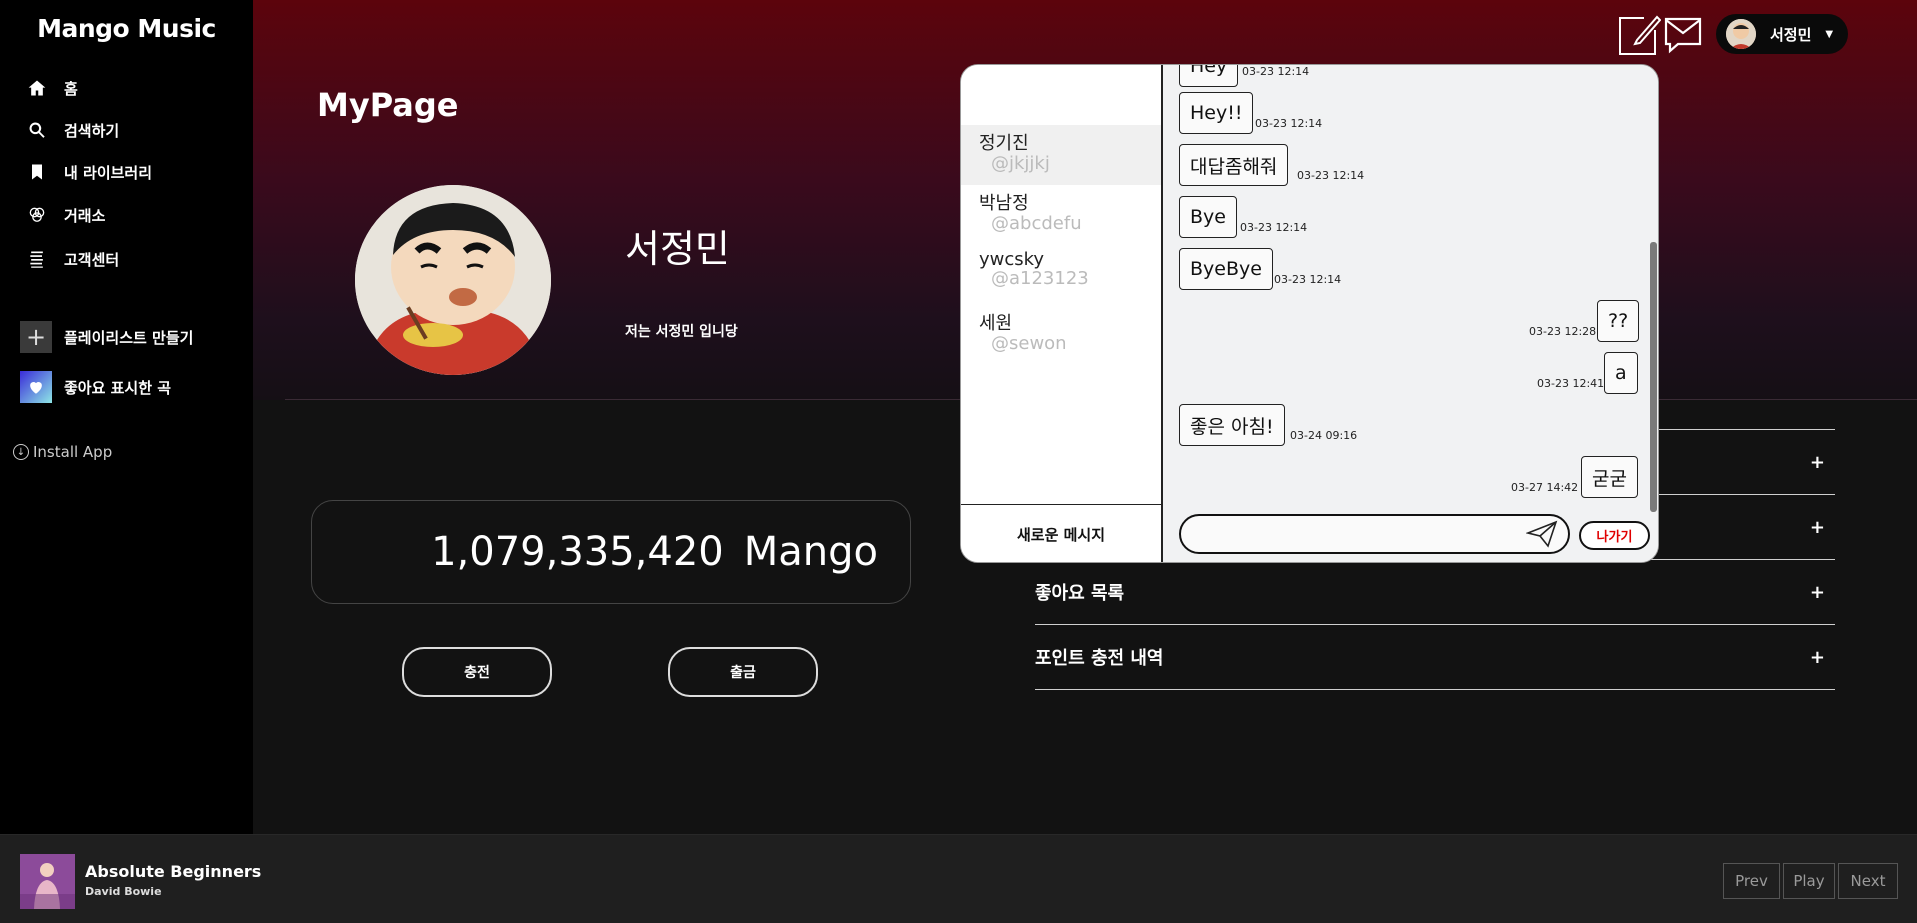 The height and width of the screenshot is (923, 1917). I want to click on exchange-icon, so click(37, 215).